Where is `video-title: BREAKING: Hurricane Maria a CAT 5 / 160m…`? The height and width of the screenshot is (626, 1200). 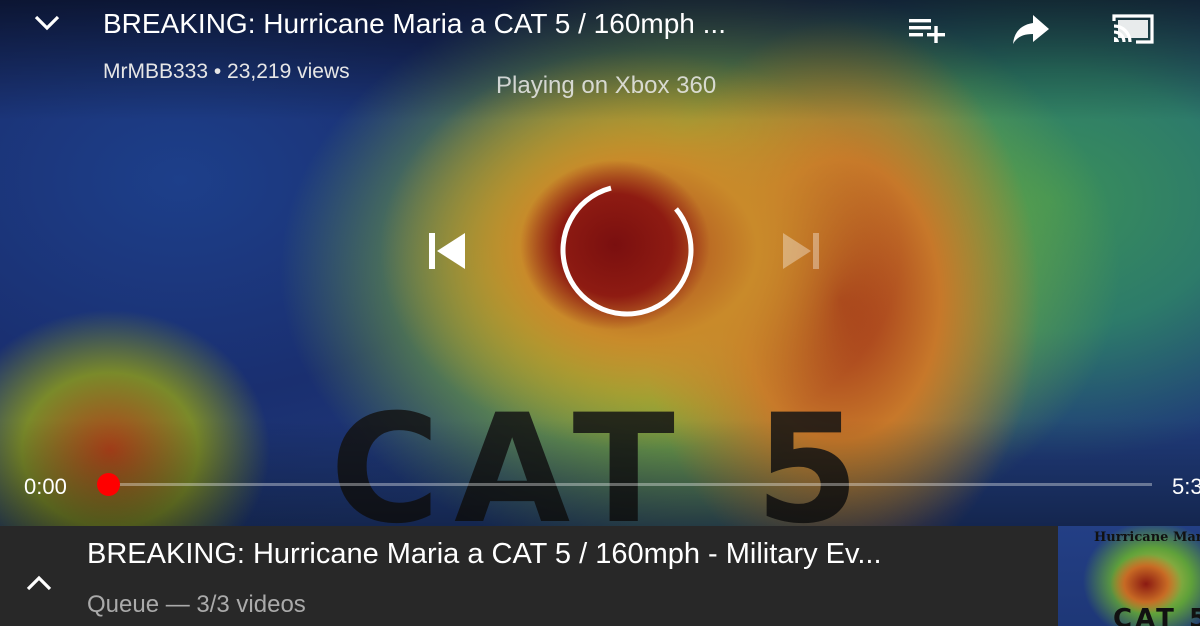 video-title: BREAKING: Hurricane Maria a CAT 5 / 160m… is located at coordinates (414, 23).